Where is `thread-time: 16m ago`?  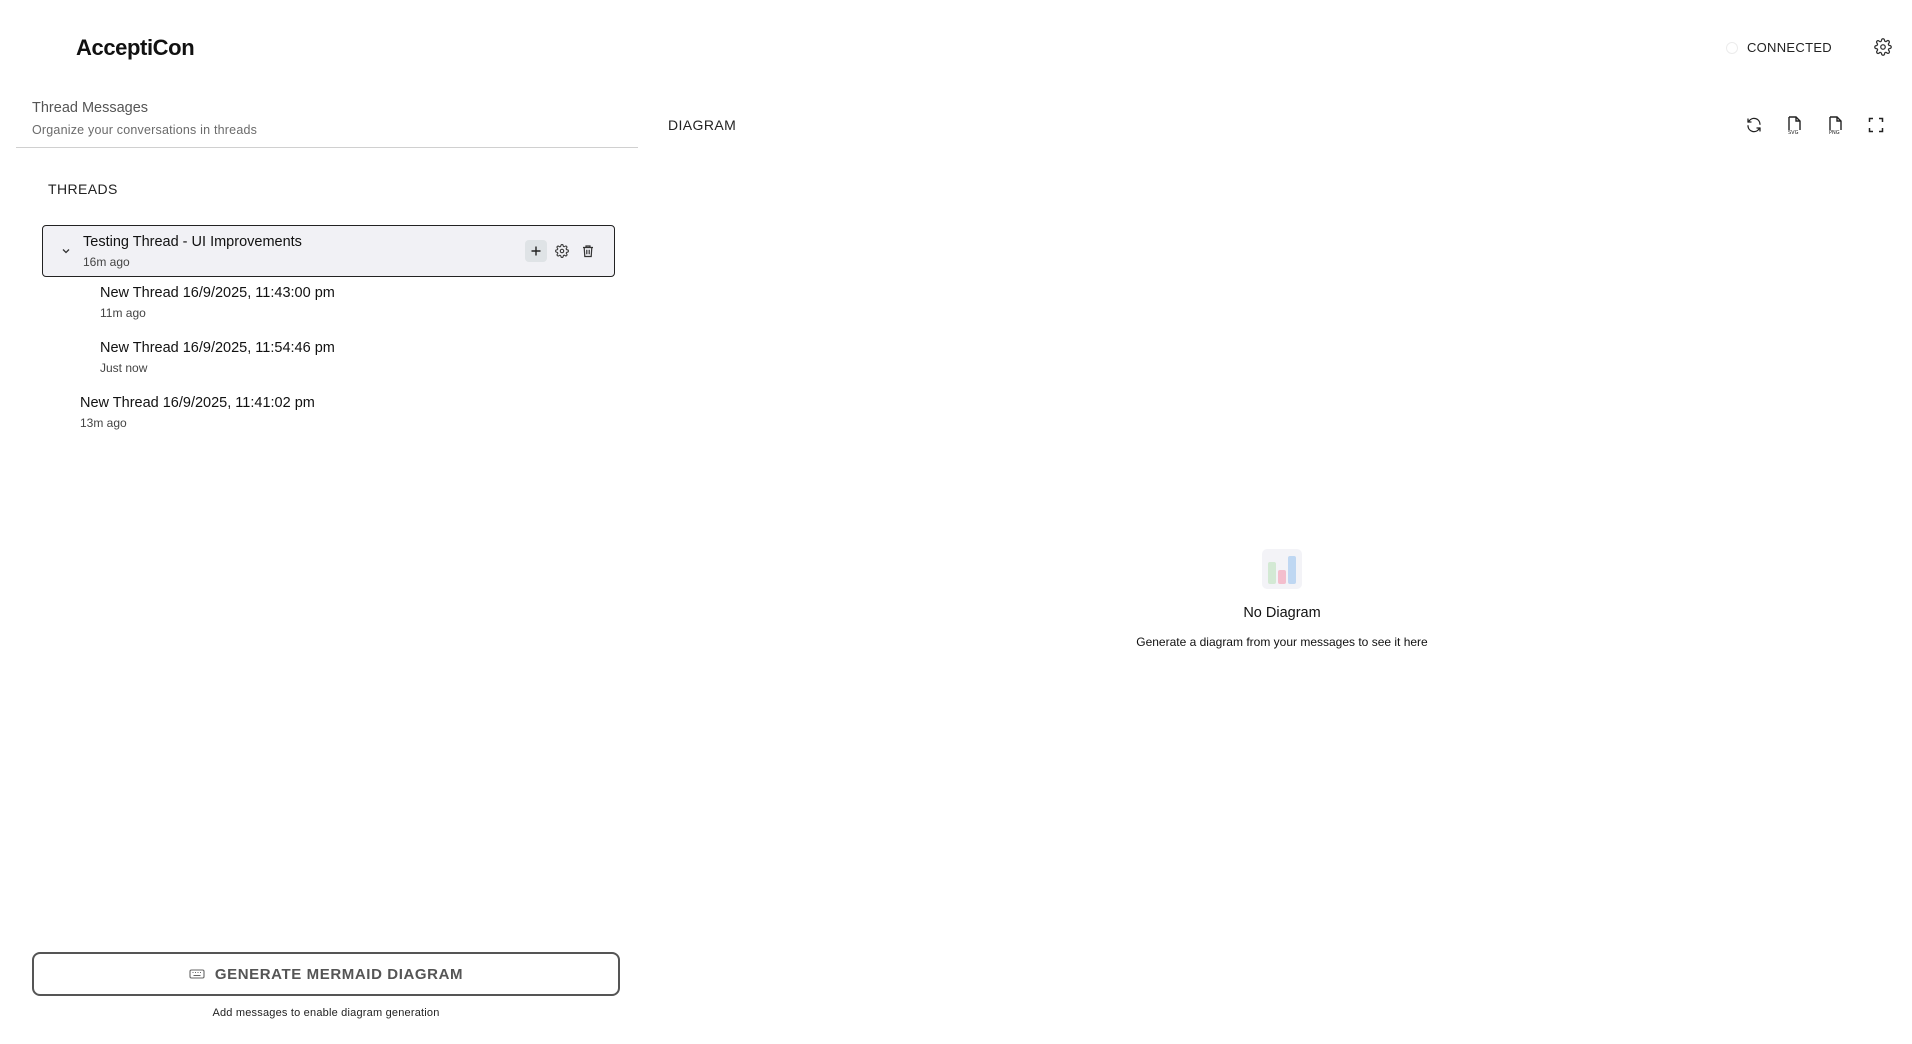
thread-time: 16m ago is located at coordinates (106, 262).